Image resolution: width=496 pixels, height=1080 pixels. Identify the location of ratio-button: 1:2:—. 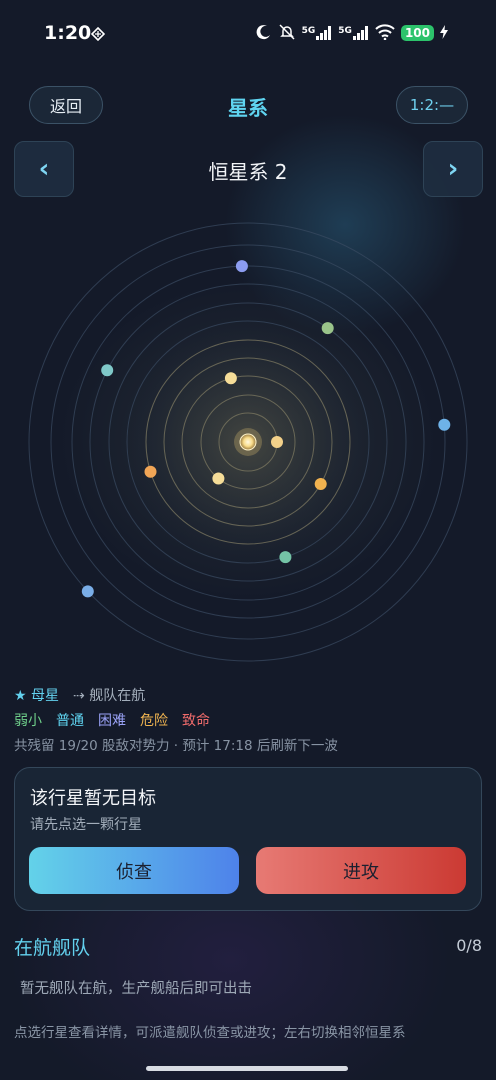
(432, 105).